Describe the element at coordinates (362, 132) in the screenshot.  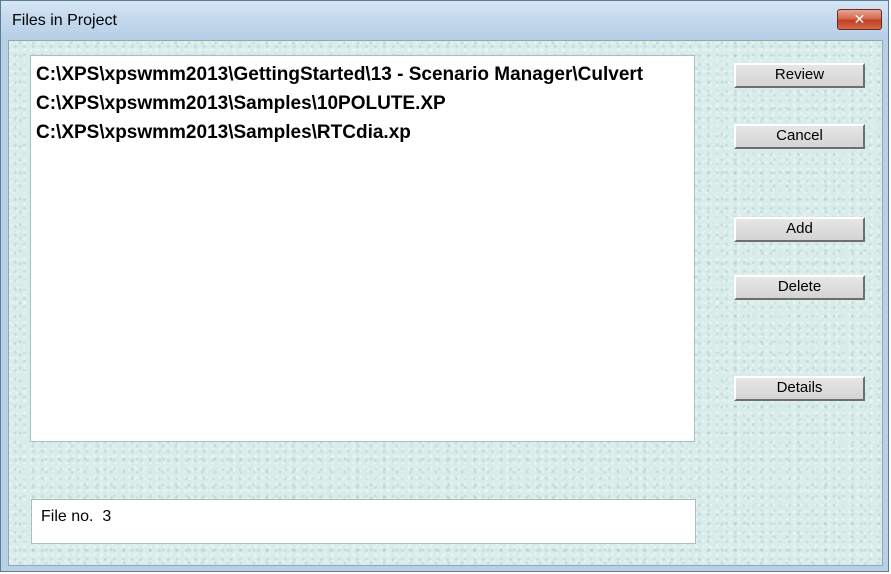
I see `list-item: C:\XPS\xpswmm2013\Samples\RTCdia.xp` at that location.